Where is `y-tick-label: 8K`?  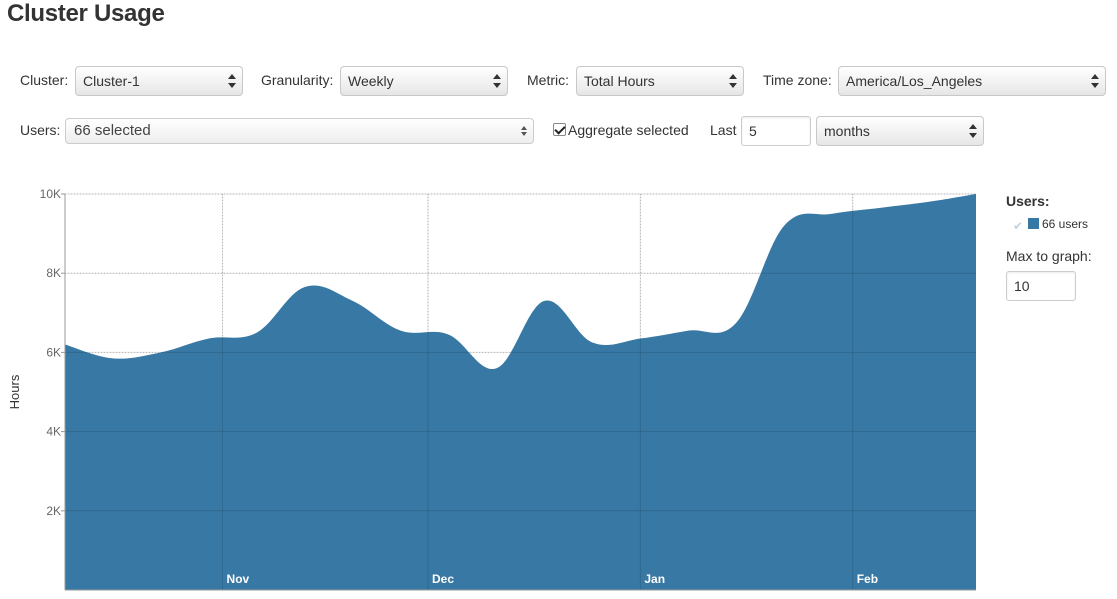 y-tick-label: 8K is located at coordinates (53, 273).